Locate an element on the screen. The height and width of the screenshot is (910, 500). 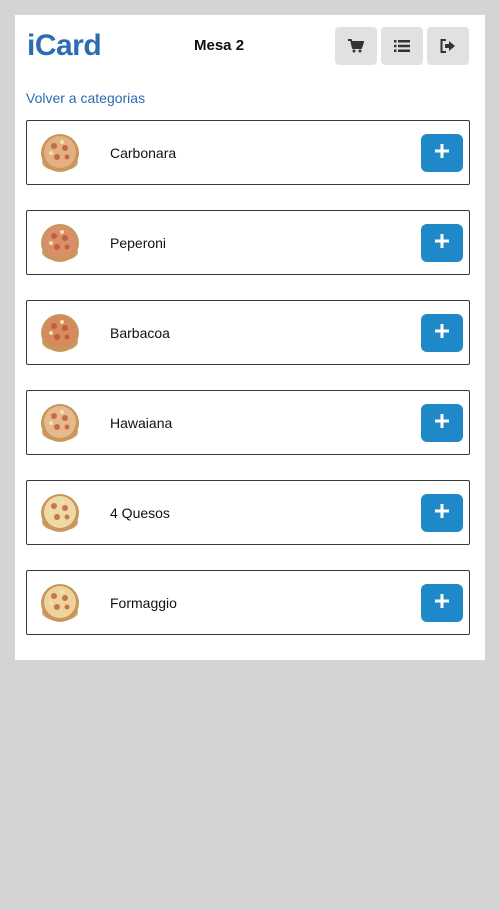
product-name: Hawaiana is located at coordinates (141, 423).